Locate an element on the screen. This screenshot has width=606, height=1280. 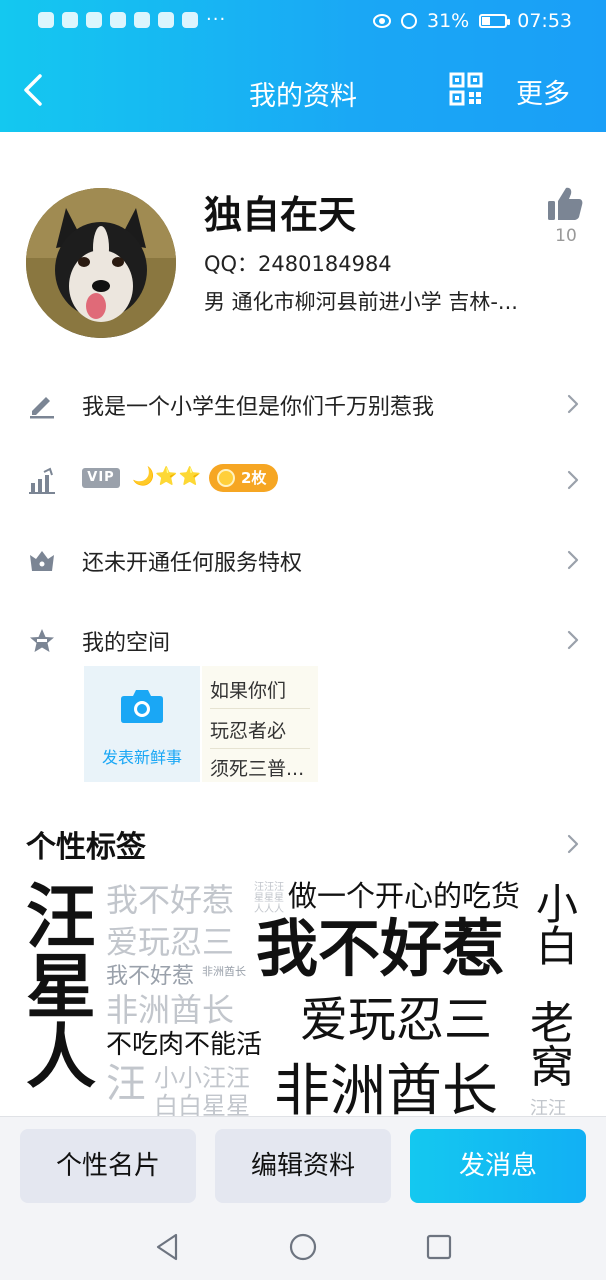
my-space-label: 我的空间 is located at coordinates (126, 643).